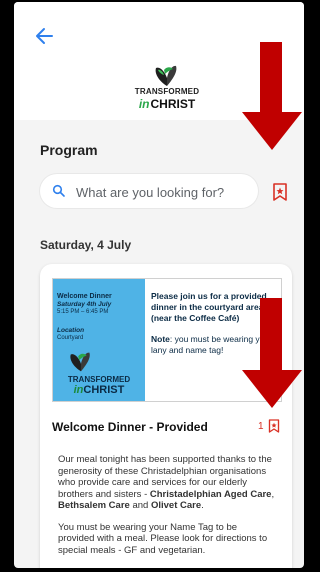 The image size is (320, 572). What do you see at coordinates (176, 505) in the screenshot?
I see `org-olivet-care: Olivet Care` at bounding box center [176, 505].